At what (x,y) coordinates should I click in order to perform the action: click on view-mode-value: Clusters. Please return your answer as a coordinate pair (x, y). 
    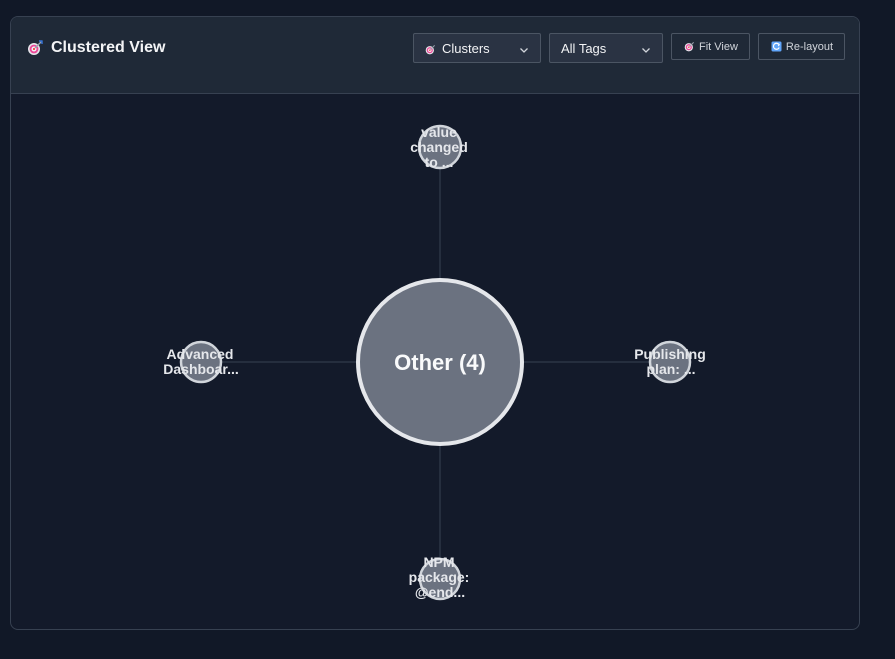
    Looking at the image, I should click on (466, 48).